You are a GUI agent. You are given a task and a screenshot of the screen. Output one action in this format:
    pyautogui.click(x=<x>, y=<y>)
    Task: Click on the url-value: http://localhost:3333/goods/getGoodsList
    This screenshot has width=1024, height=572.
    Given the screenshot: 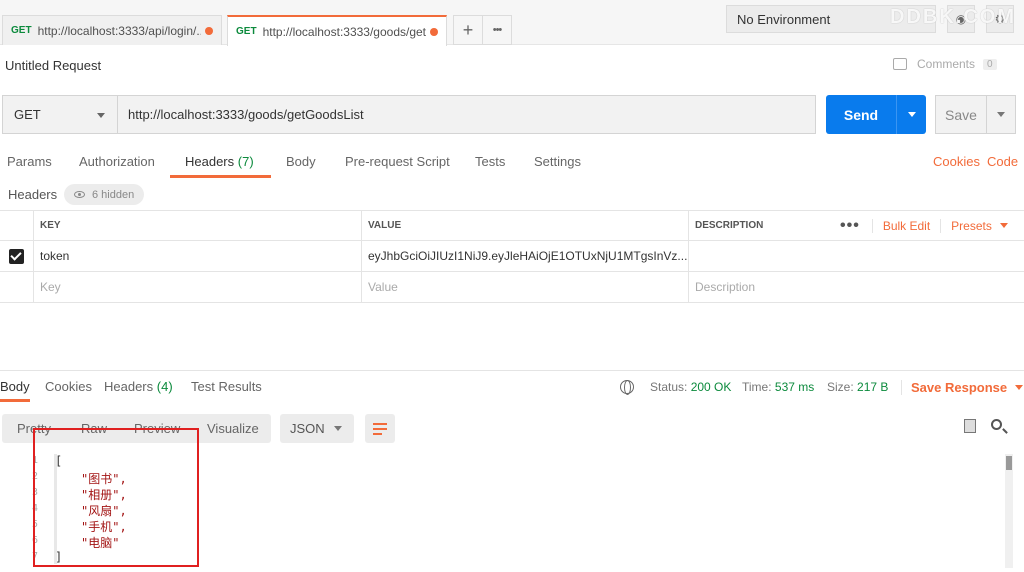 What is the action you would take?
    pyautogui.click(x=246, y=114)
    